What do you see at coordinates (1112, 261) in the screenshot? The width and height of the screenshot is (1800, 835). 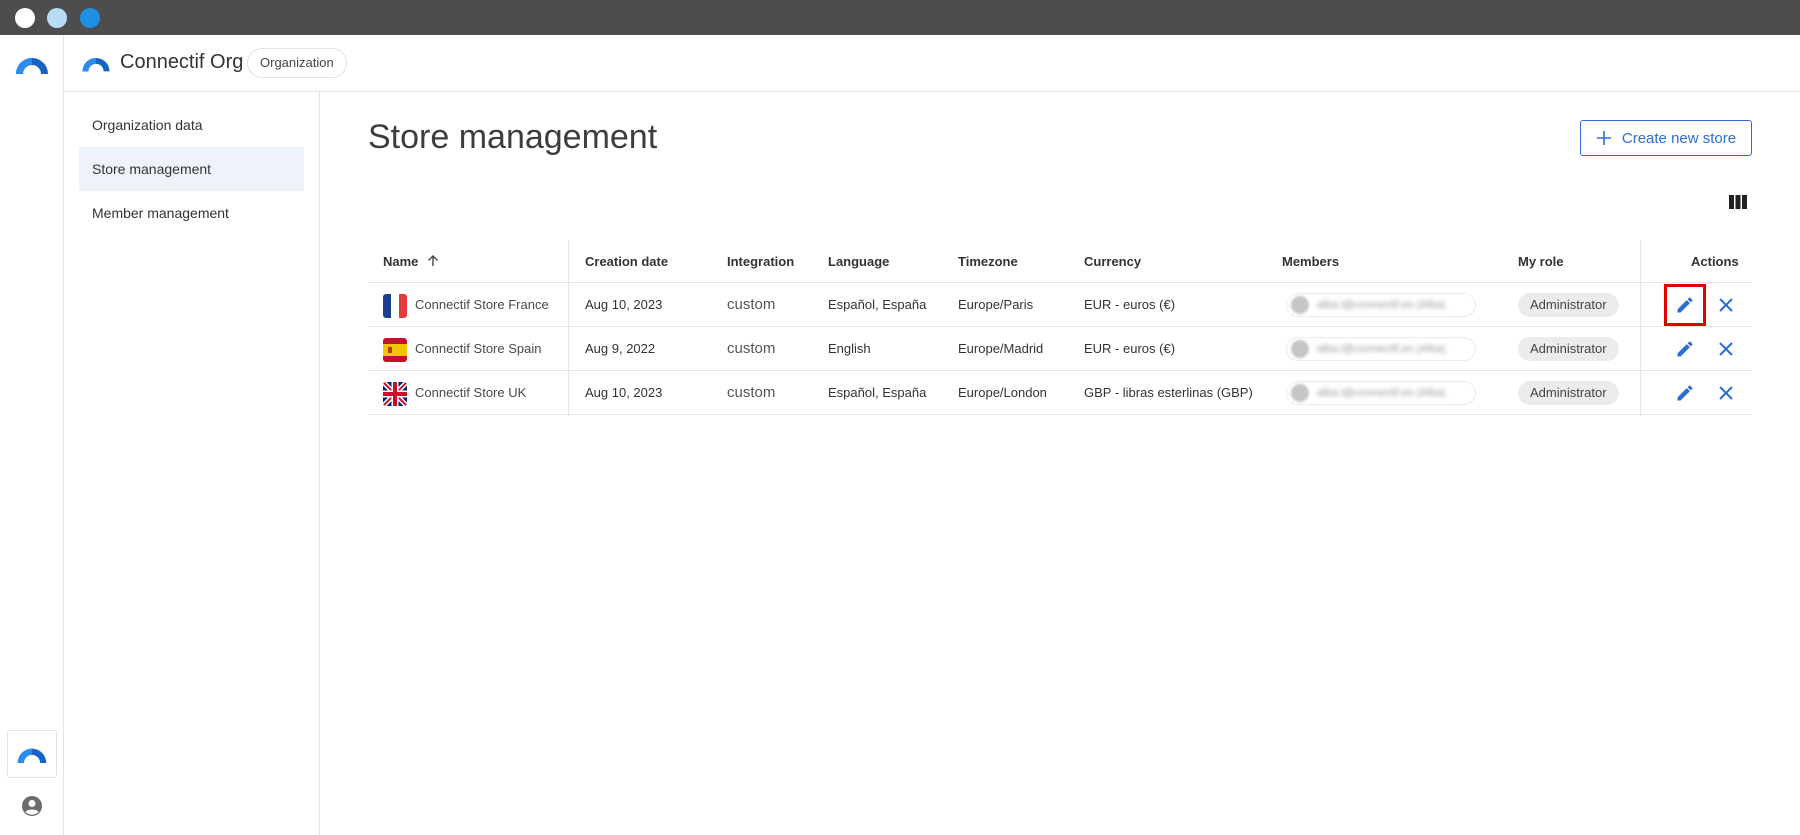 I see `column-header-currency: Currency` at bounding box center [1112, 261].